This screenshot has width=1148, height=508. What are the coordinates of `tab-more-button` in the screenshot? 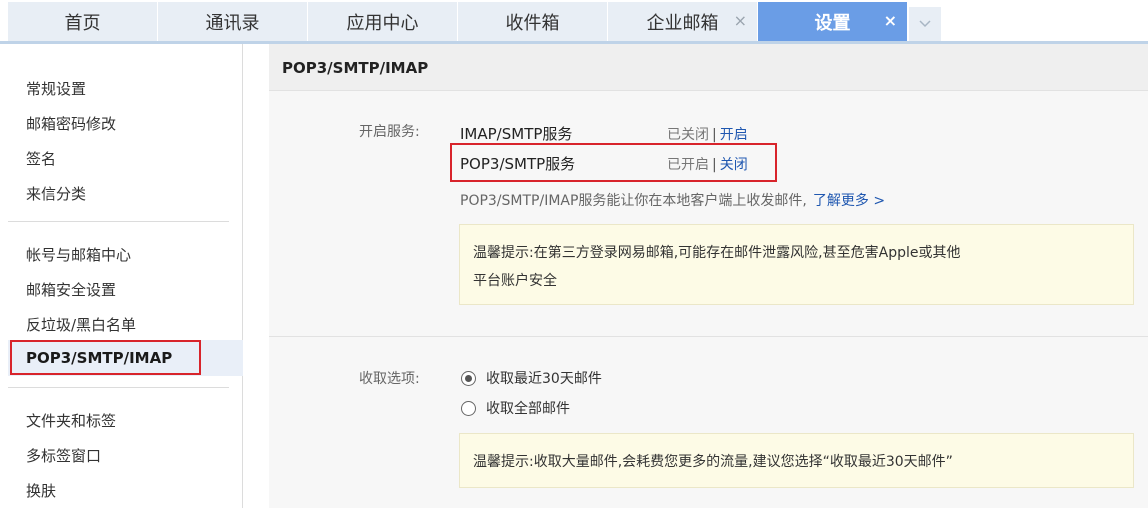 It's located at (925, 24).